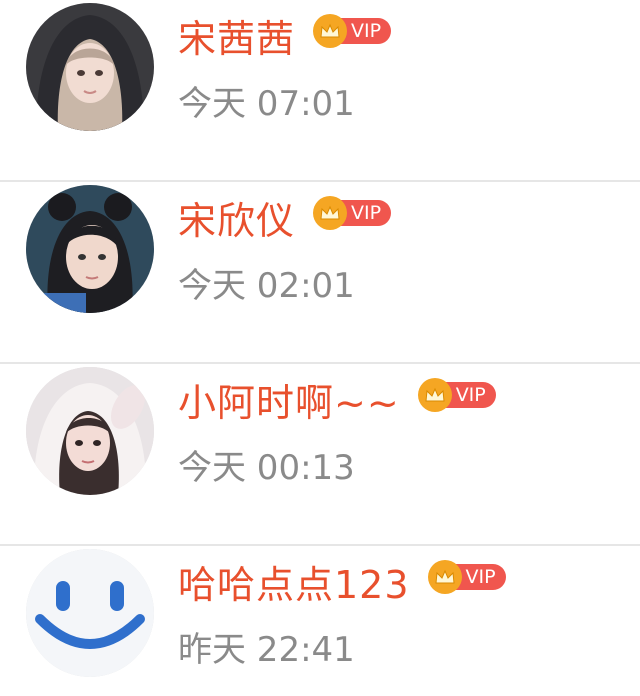 This screenshot has width=640, height=696. I want to click on name-line: 哈哈点点123 VIP, so click(342, 585).